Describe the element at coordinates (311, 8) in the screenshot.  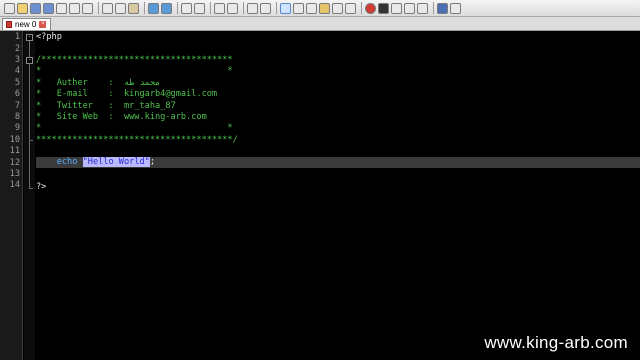
I see `indent-guide-icon` at that location.